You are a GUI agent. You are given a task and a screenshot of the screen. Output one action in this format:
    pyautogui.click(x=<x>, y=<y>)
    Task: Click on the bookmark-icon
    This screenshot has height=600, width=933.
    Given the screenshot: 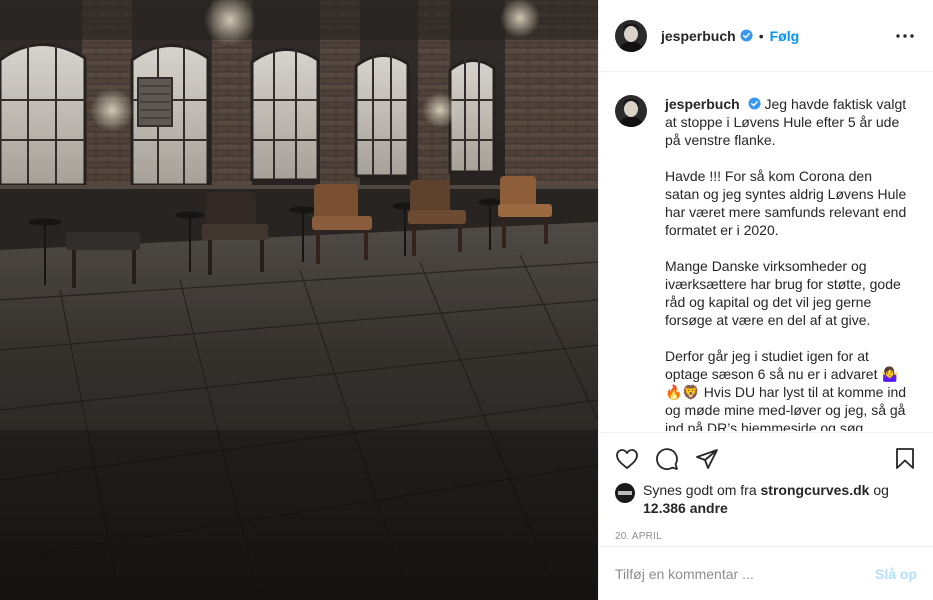 What is the action you would take?
    pyautogui.click(x=905, y=459)
    